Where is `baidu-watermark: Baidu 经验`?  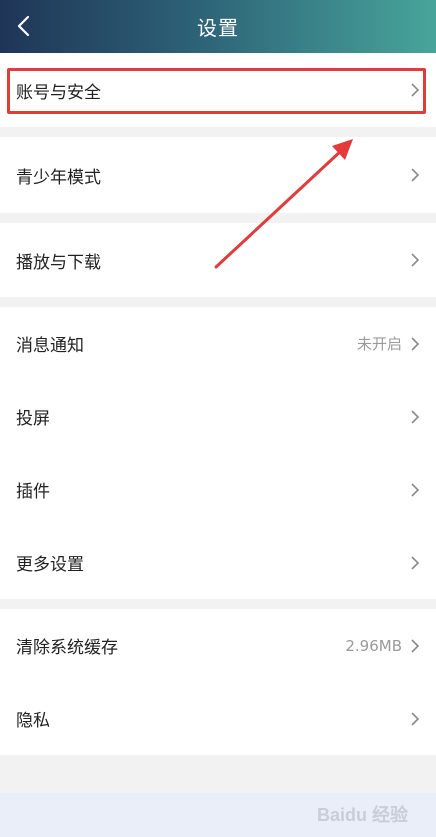 baidu-watermark: Baidu 经验 is located at coordinates (362, 814).